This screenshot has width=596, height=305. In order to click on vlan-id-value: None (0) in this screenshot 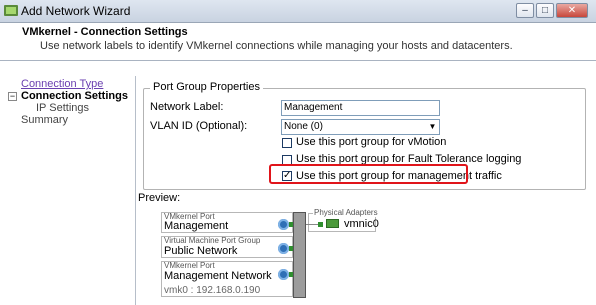, I will do `click(303, 126)`.